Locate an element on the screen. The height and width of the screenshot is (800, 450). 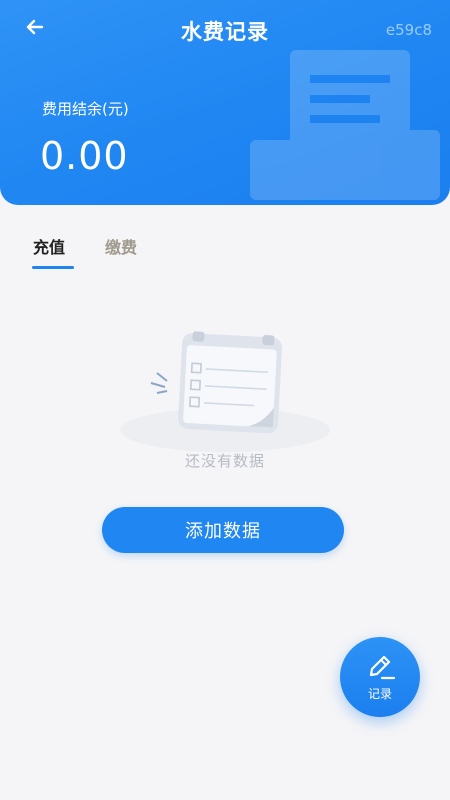
tab-payment: 缴费 is located at coordinates (121, 246).